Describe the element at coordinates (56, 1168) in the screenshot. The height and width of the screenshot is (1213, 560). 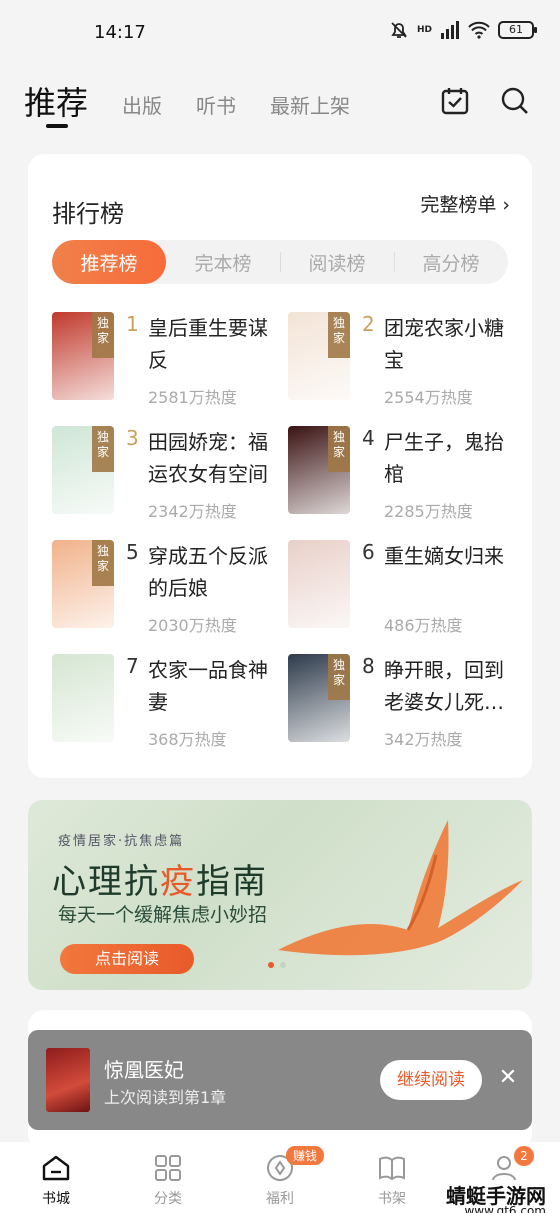
I see `home-icon` at that location.